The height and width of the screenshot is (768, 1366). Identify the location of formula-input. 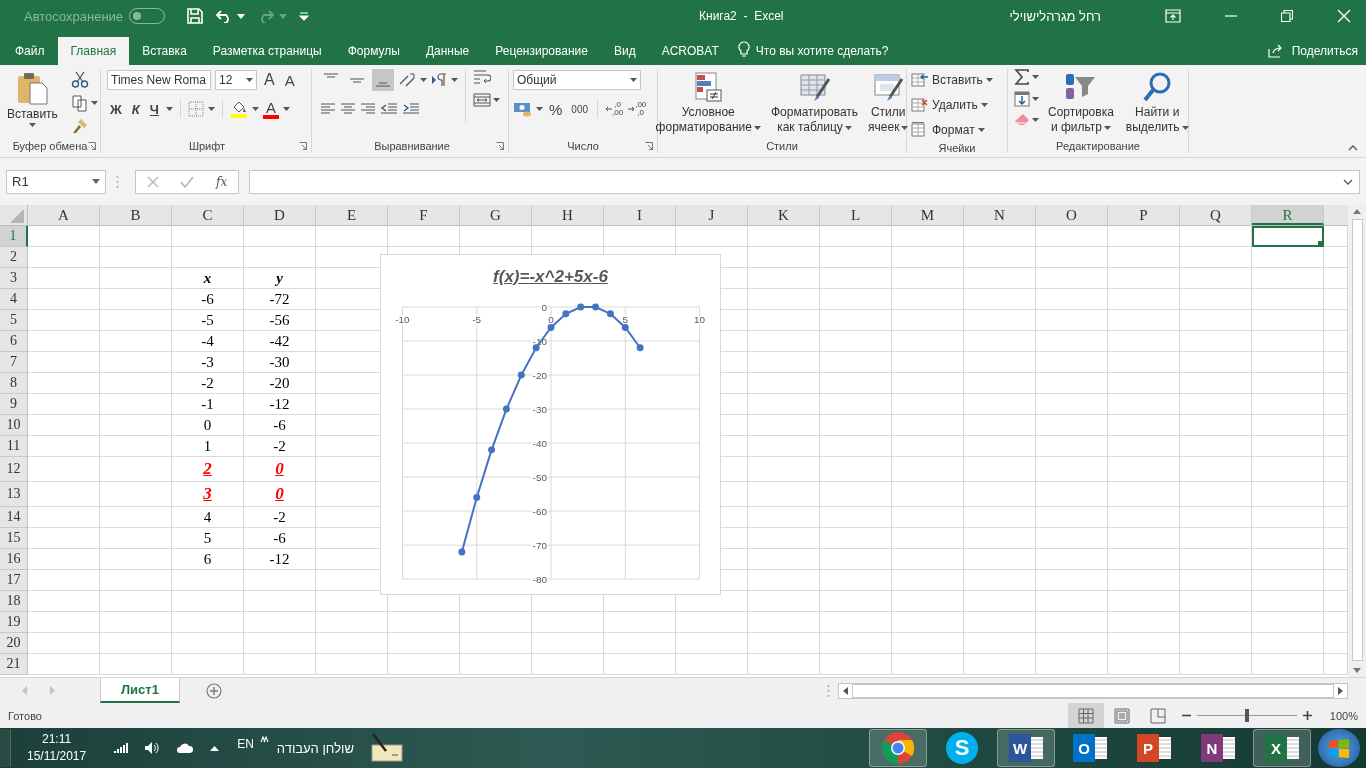
(804, 181).